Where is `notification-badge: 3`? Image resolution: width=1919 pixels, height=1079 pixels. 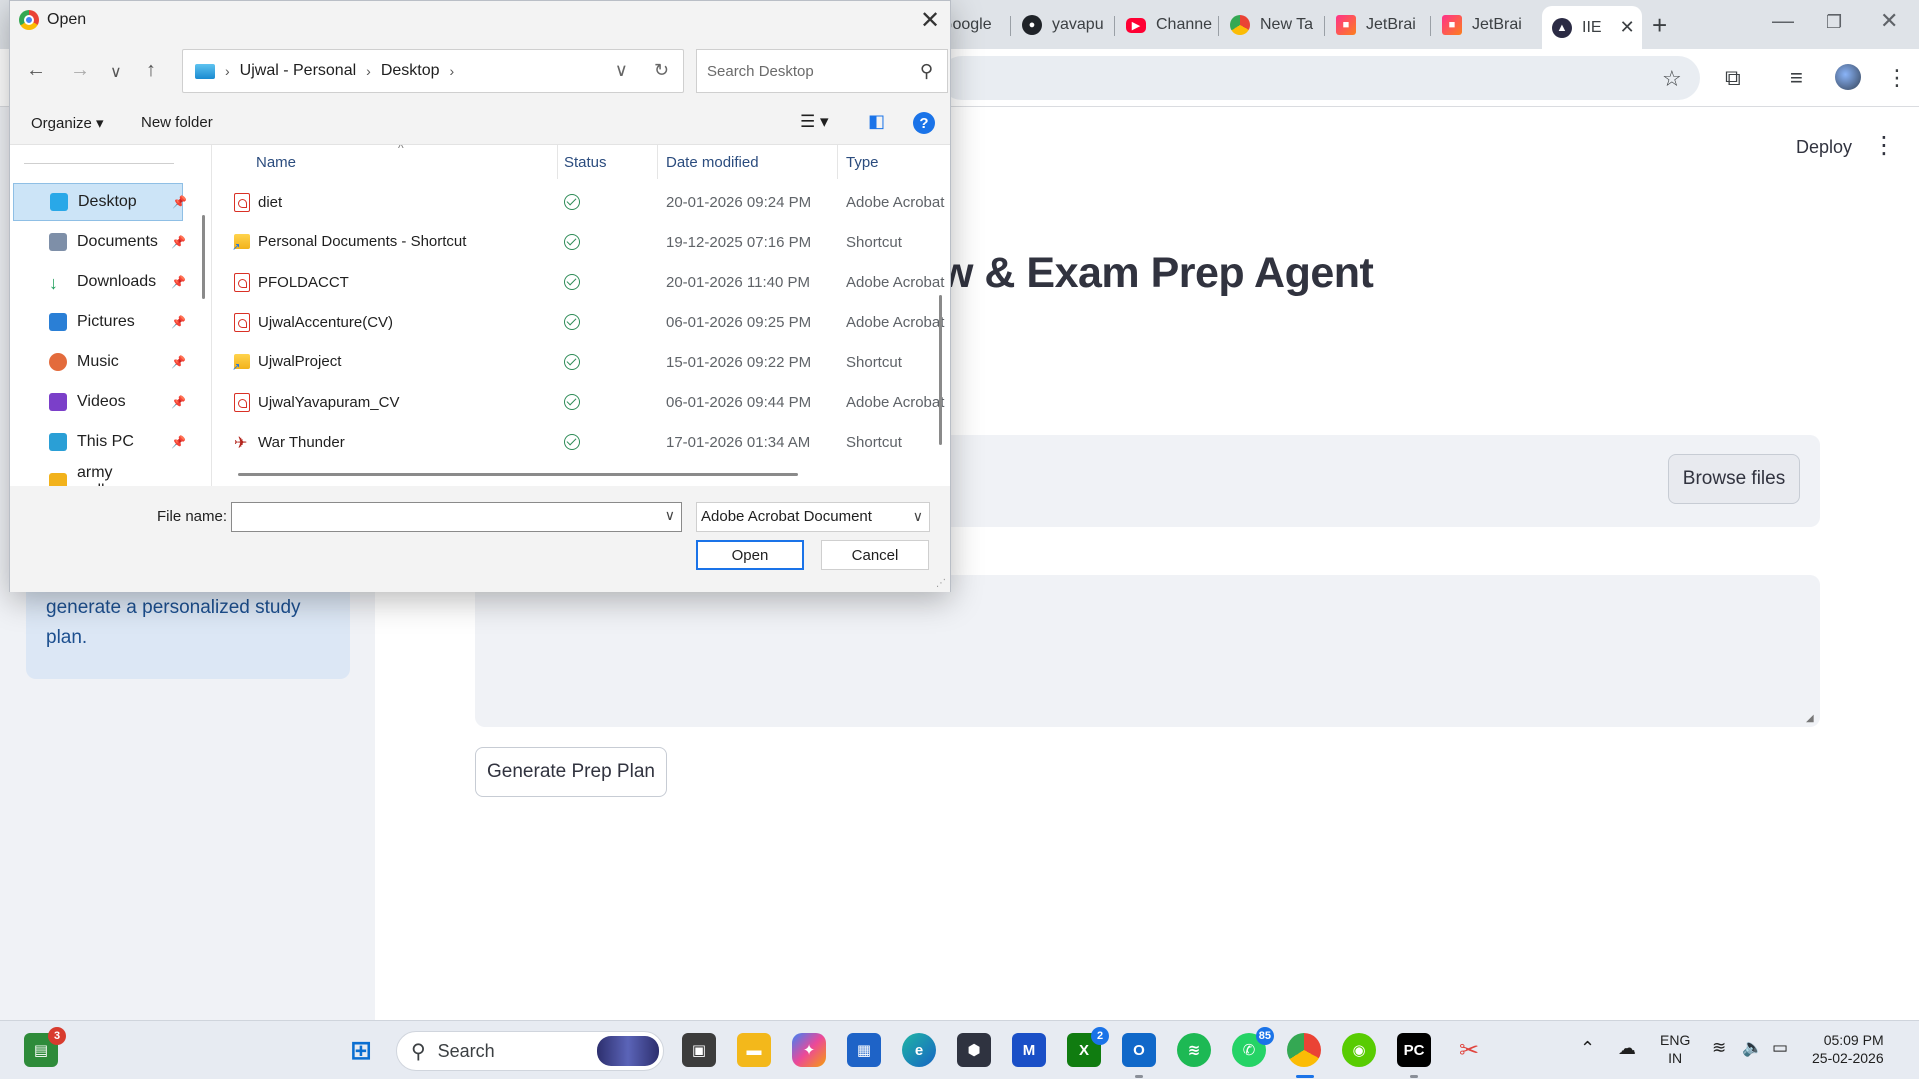
notification-badge: 3 is located at coordinates (57, 1036).